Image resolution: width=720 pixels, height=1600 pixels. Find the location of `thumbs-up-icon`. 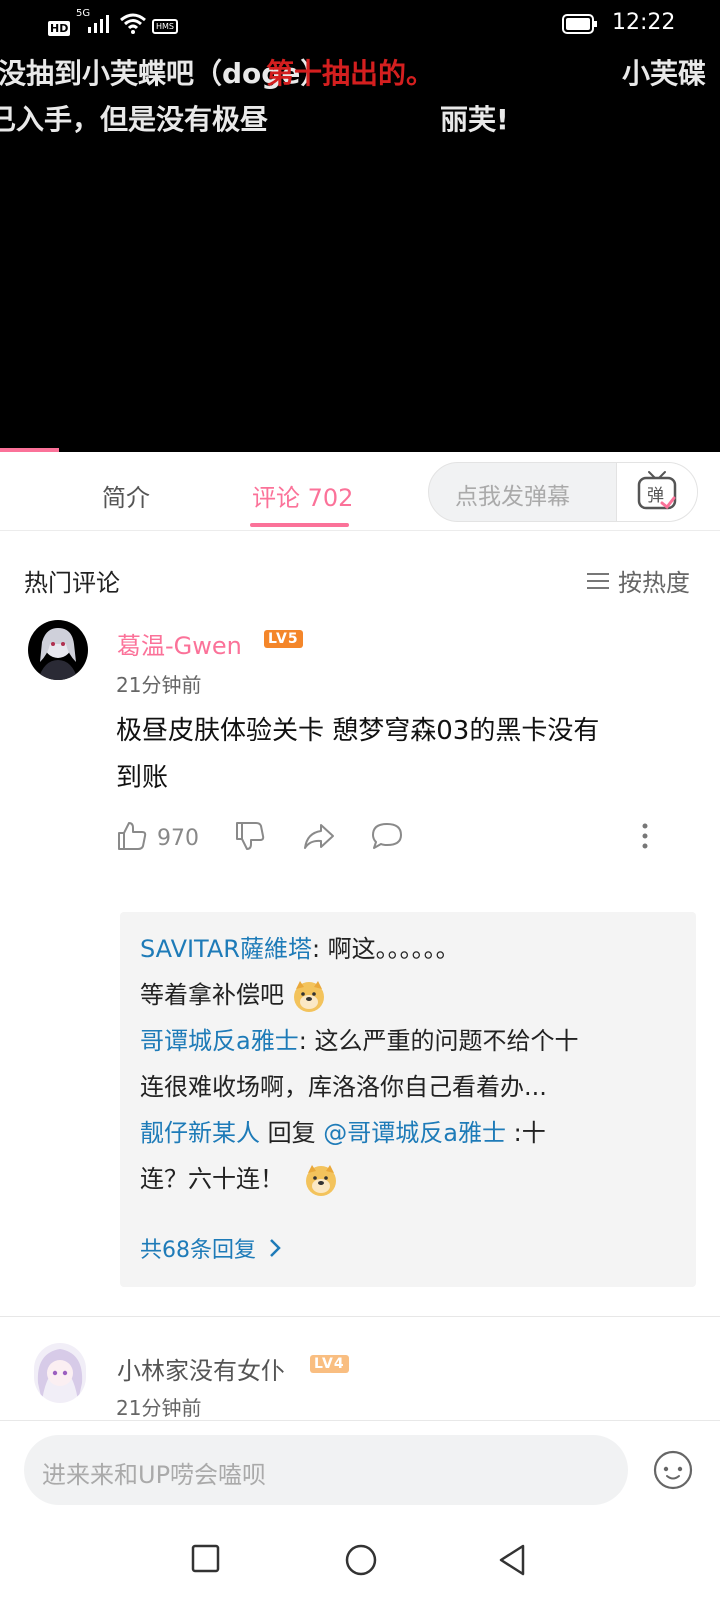

thumbs-up-icon is located at coordinates (132, 836).